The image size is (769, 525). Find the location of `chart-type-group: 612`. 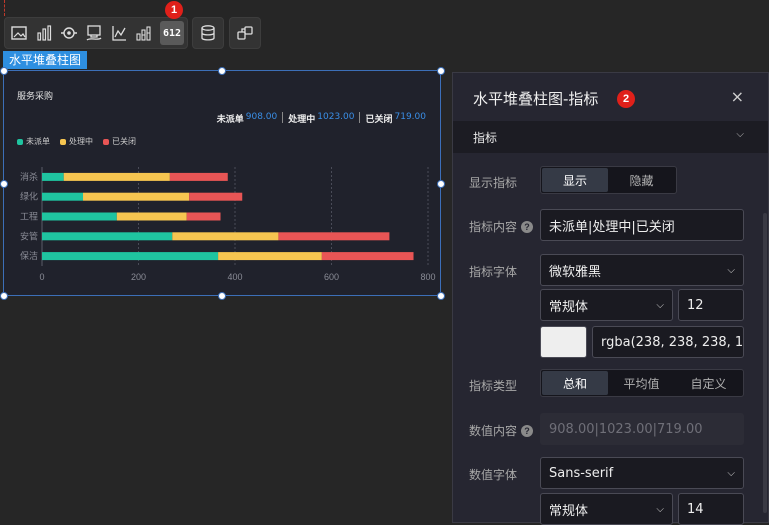

chart-type-group: 612 is located at coordinates (96, 33).